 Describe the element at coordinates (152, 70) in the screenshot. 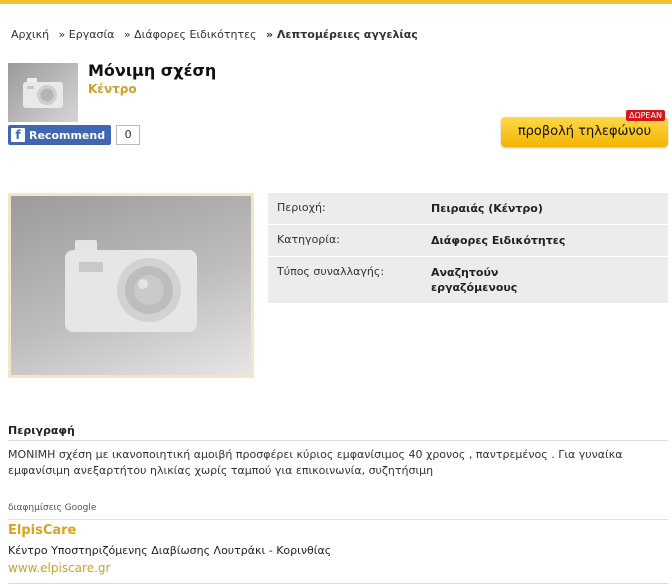

I see `listing-title: Μόνιμη σχέση` at that location.